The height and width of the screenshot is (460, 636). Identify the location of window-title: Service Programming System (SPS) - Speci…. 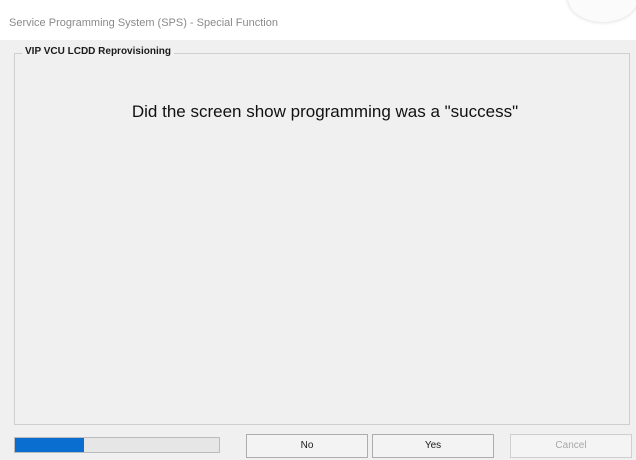
(143, 23).